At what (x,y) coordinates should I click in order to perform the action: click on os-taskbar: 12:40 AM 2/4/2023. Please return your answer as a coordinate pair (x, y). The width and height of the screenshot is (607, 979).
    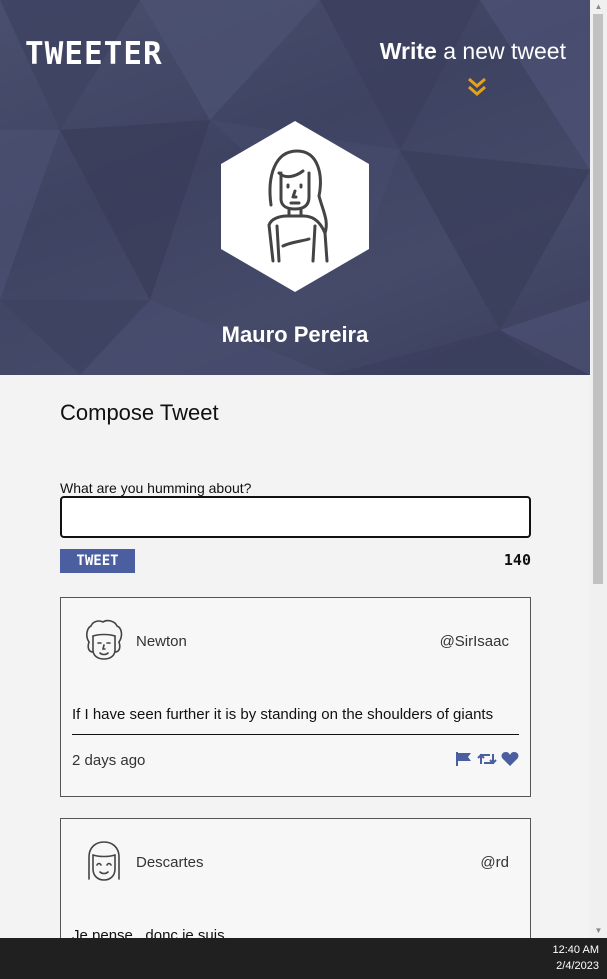
    Looking at the image, I should click on (303, 958).